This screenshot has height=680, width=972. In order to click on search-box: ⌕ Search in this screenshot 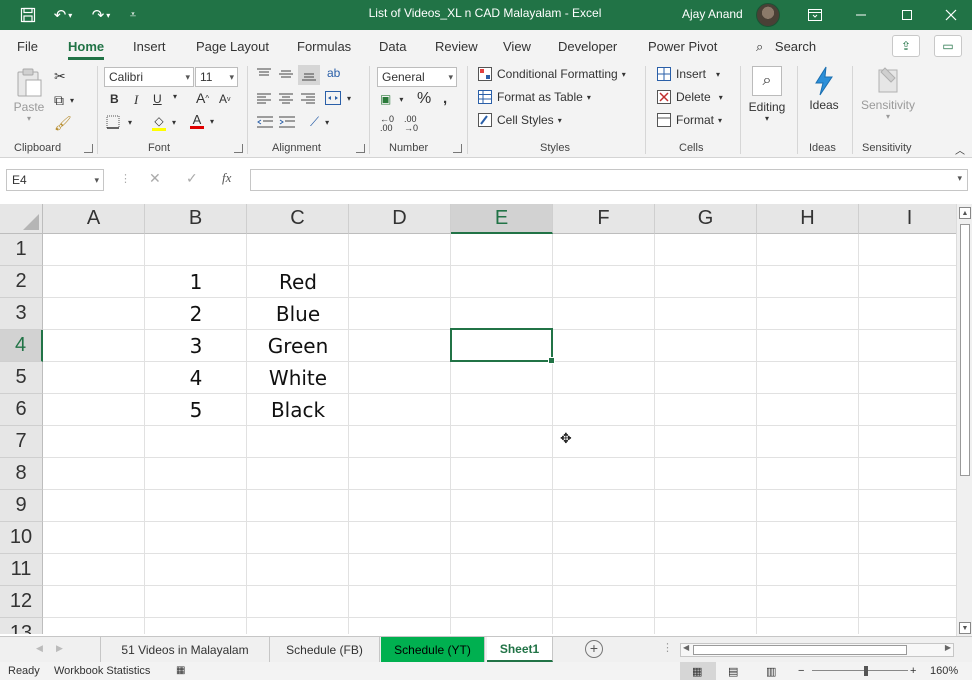, I will do `click(786, 47)`.